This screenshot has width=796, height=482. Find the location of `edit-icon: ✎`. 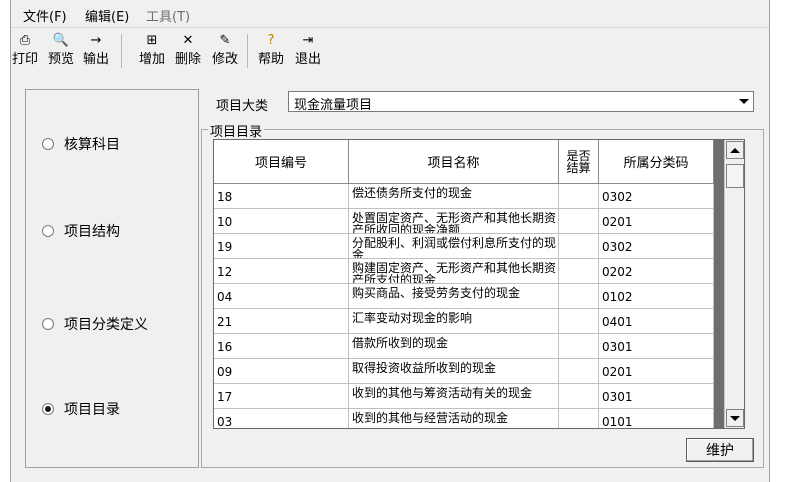

edit-icon: ✎ is located at coordinates (225, 40).